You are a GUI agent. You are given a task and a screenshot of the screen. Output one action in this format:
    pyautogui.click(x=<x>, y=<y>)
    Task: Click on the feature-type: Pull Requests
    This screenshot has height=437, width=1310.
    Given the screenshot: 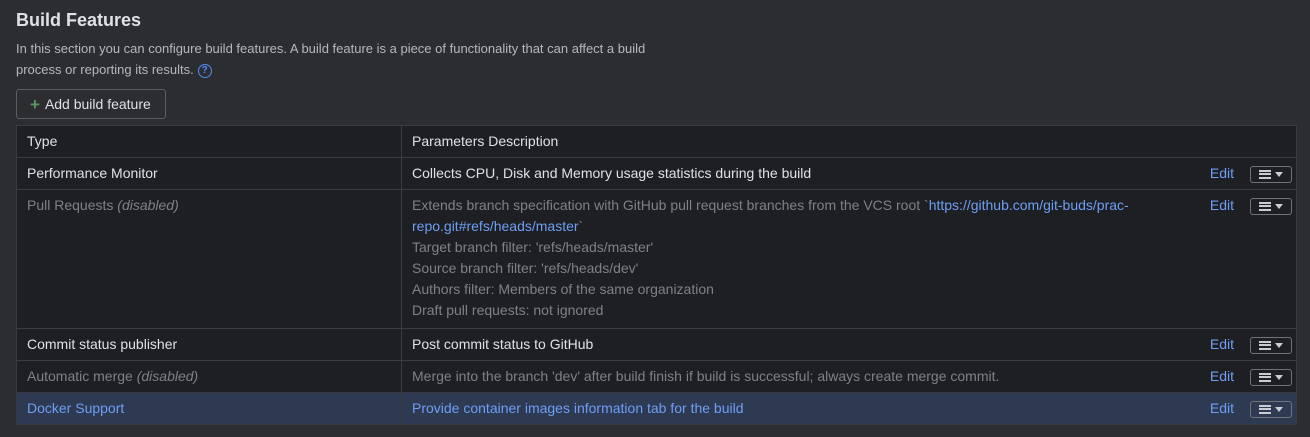 What is the action you would take?
    pyautogui.click(x=70, y=205)
    